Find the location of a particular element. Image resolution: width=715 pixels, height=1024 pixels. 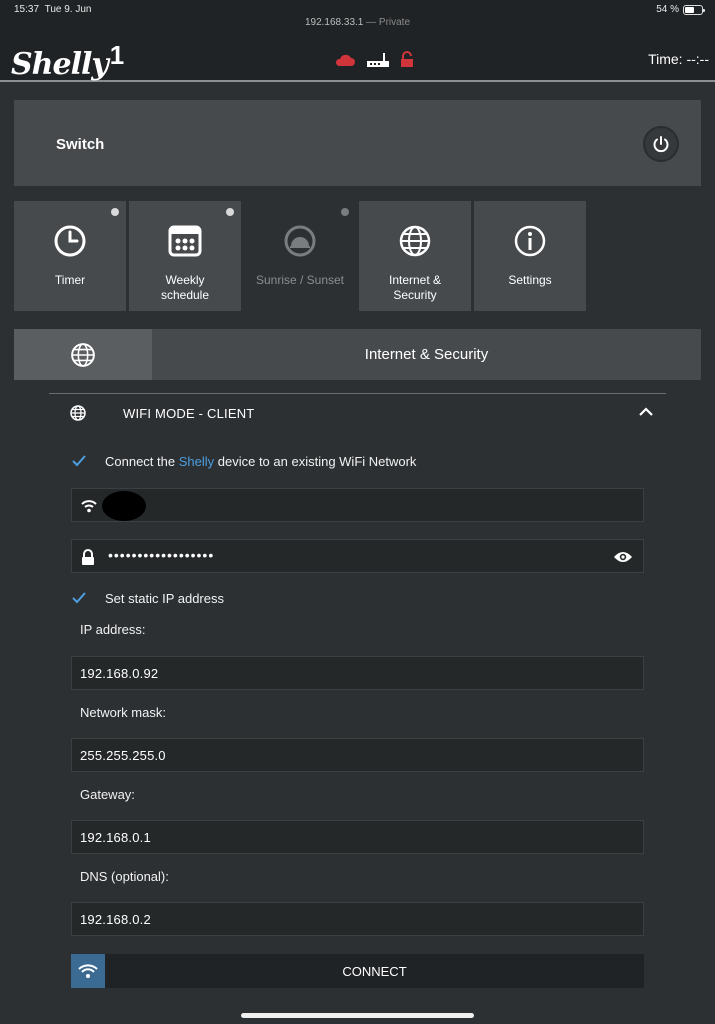

power-icon is located at coordinates (661, 144).